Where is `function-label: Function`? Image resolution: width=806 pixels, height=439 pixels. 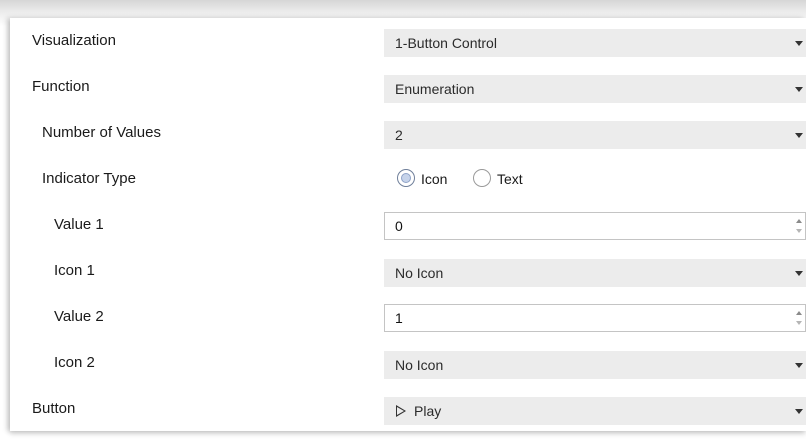
function-label: Function is located at coordinates (61, 86).